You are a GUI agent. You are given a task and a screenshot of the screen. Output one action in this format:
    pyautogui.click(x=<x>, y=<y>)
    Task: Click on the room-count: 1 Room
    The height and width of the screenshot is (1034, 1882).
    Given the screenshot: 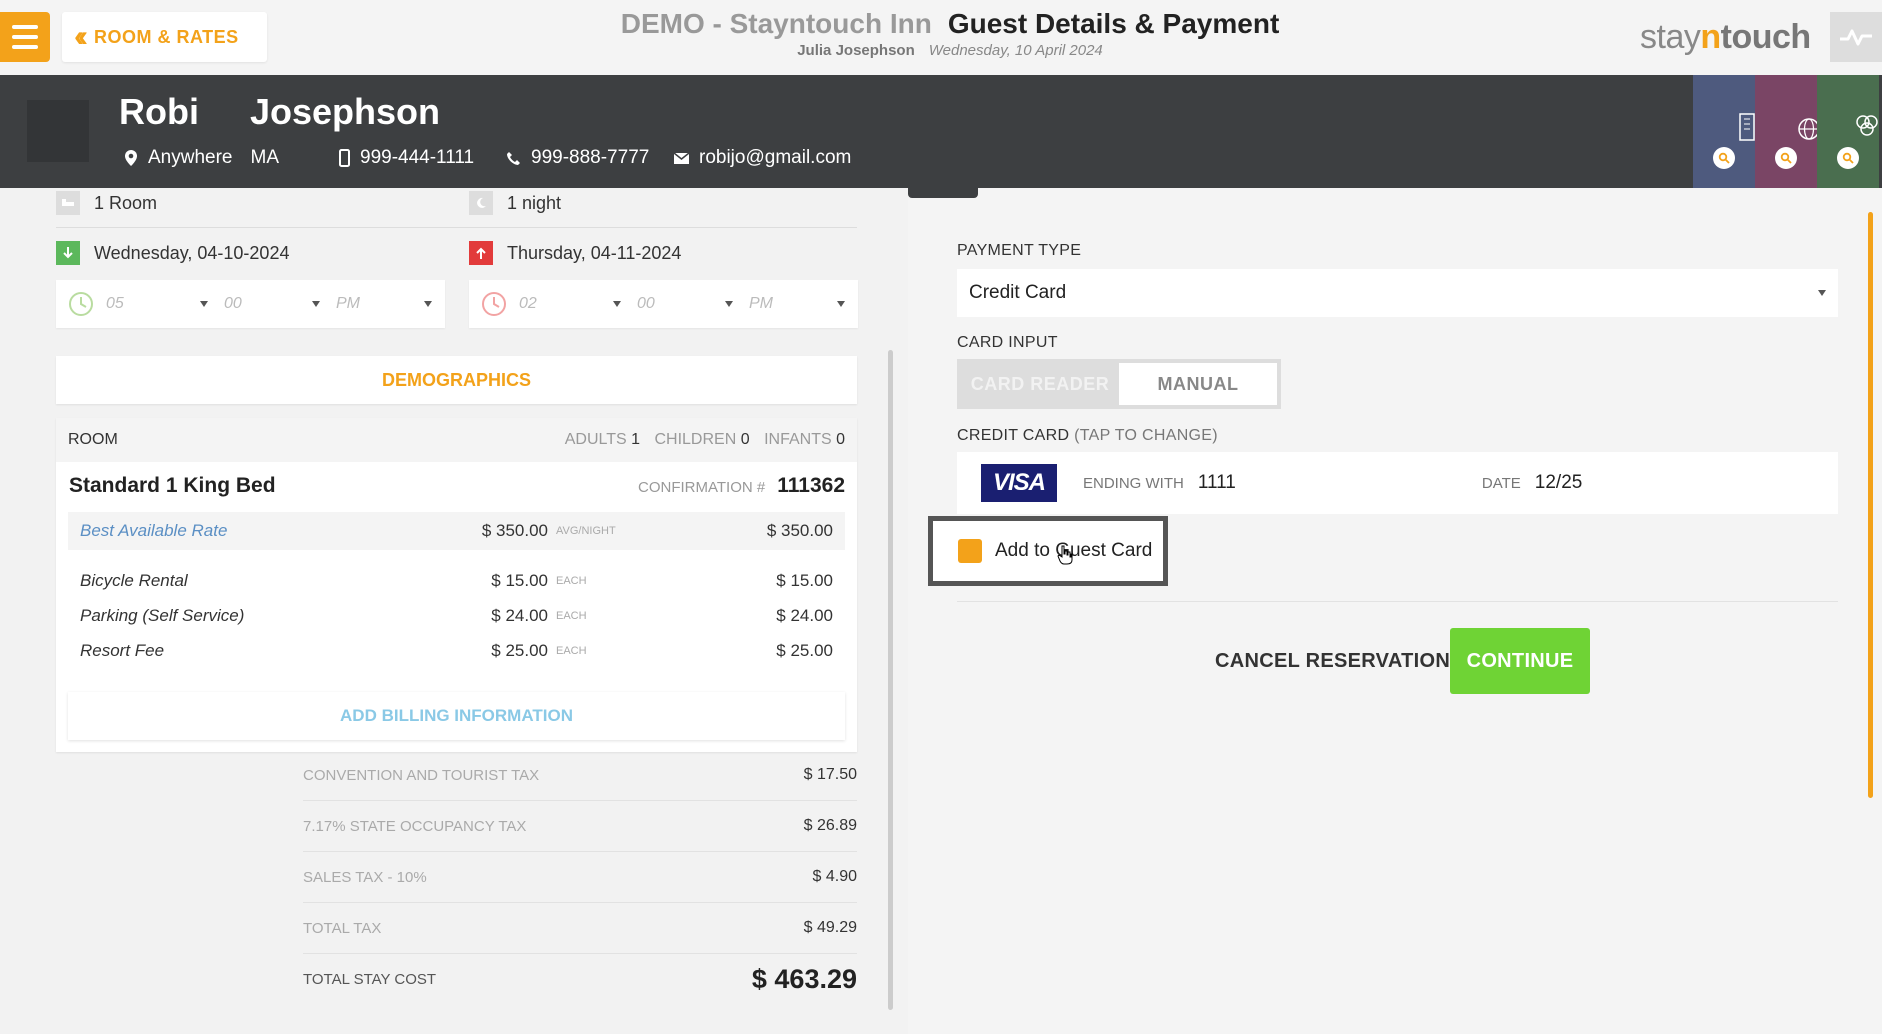 What is the action you would take?
    pyautogui.click(x=106, y=203)
    